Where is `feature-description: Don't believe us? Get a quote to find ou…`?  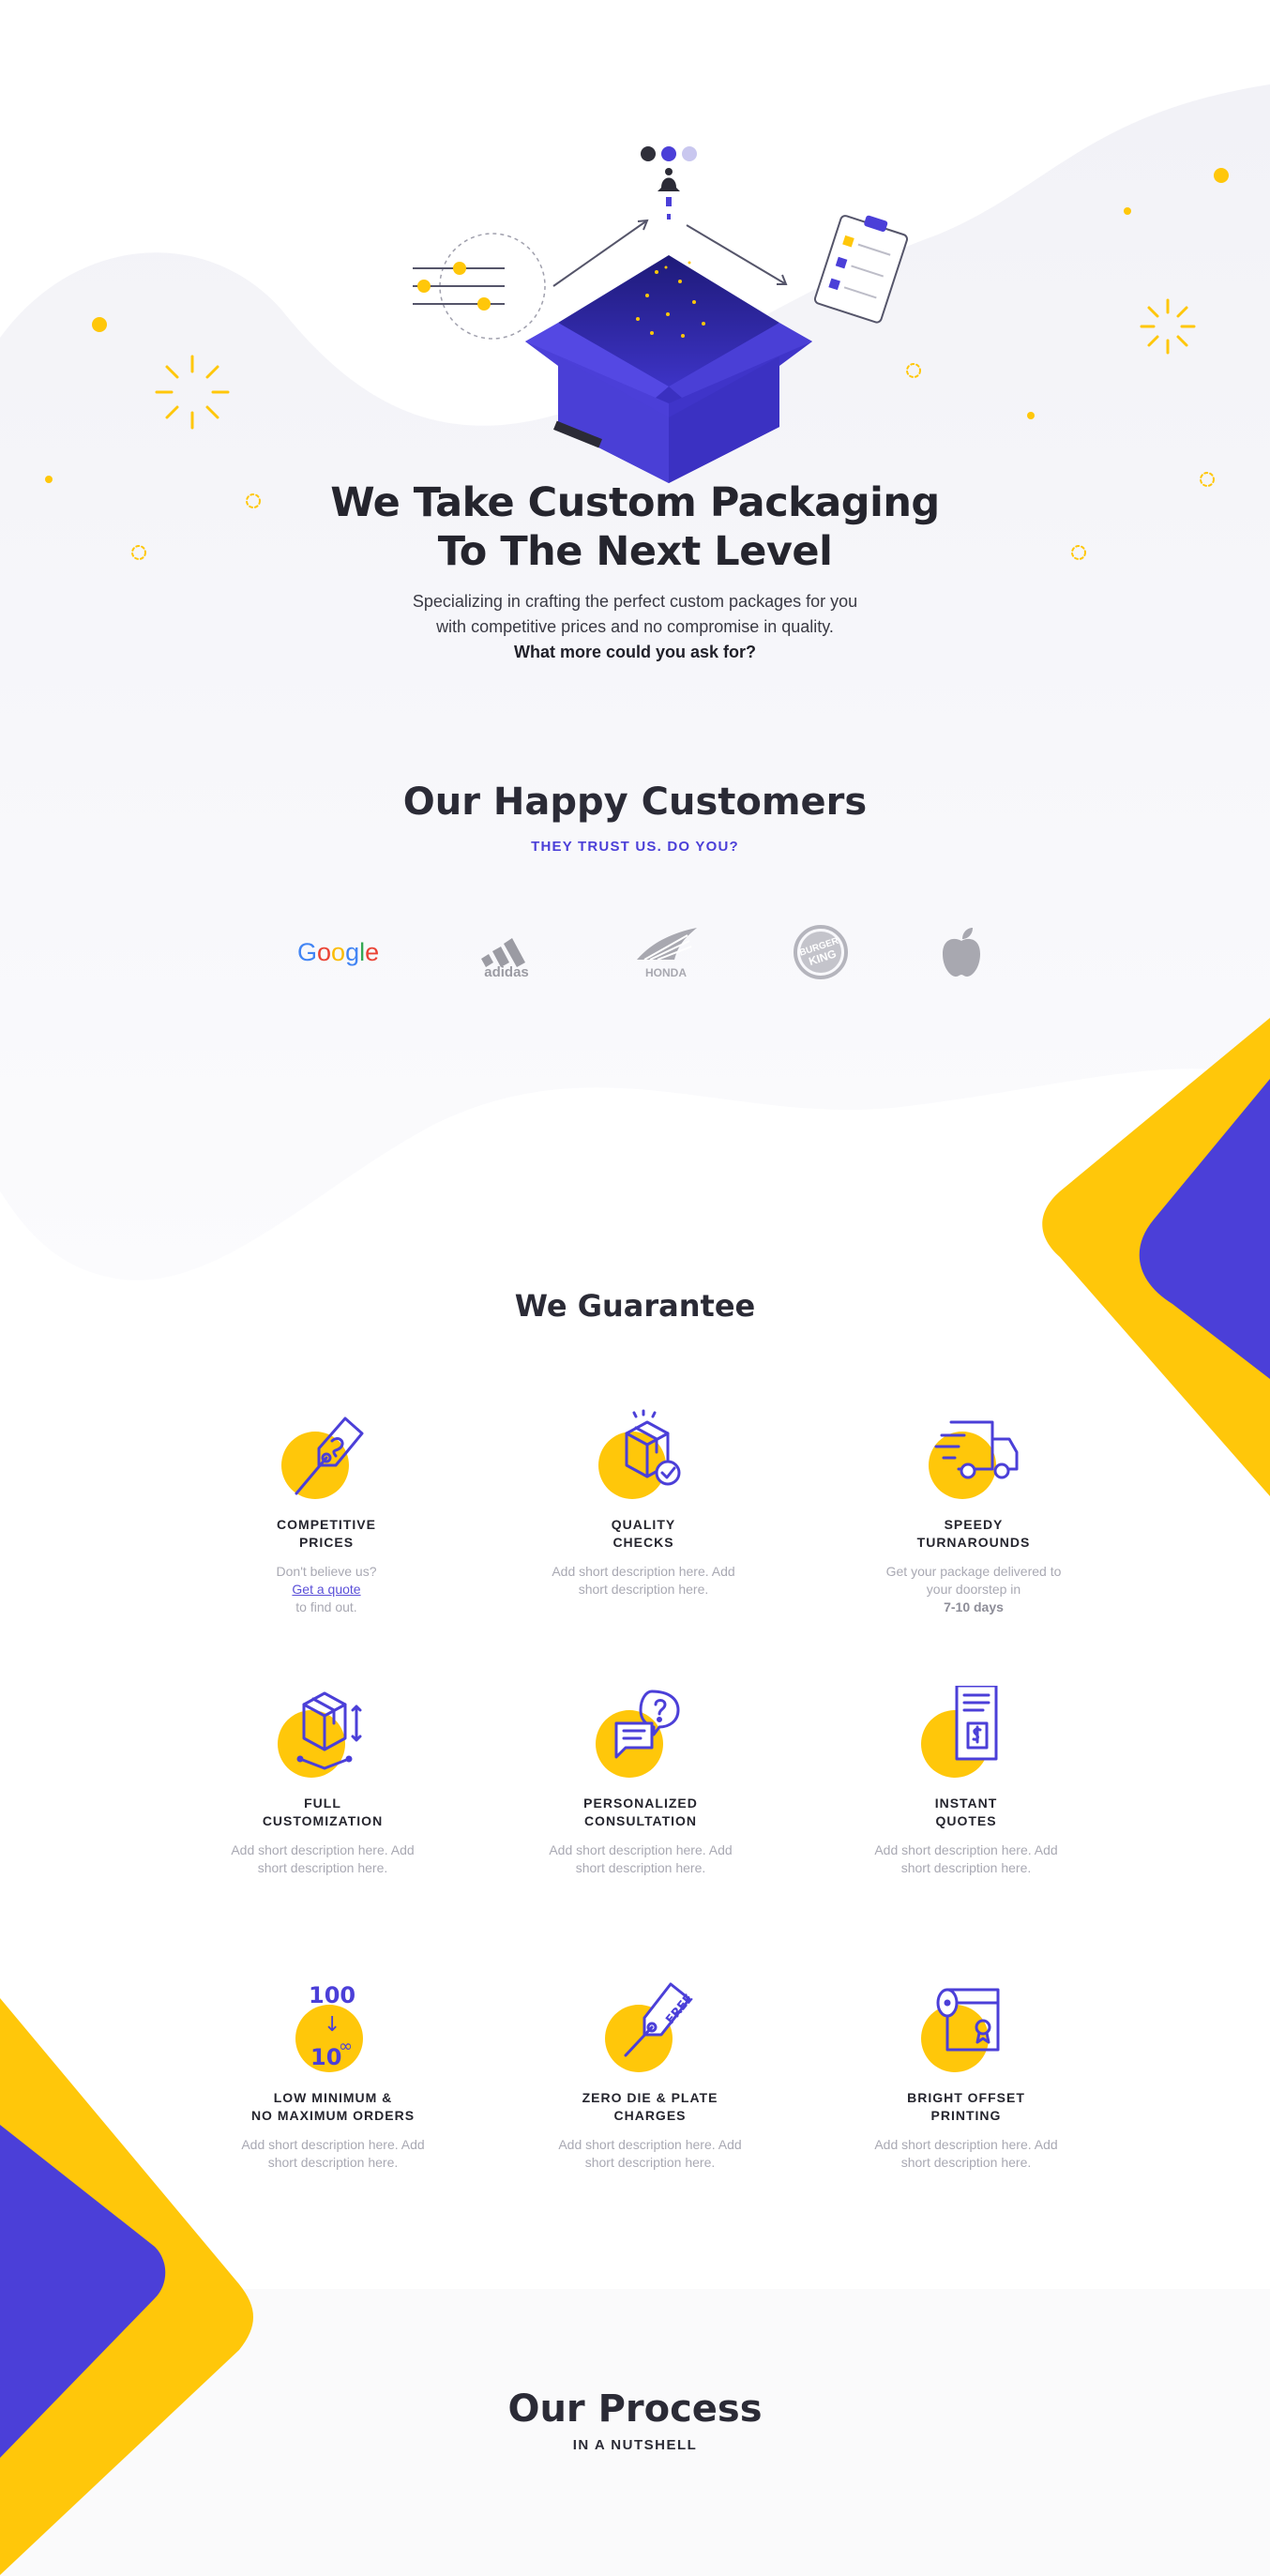
feature-description: Don't believe us? Get a quote to find ou… is located at coordinates (326, 1589).